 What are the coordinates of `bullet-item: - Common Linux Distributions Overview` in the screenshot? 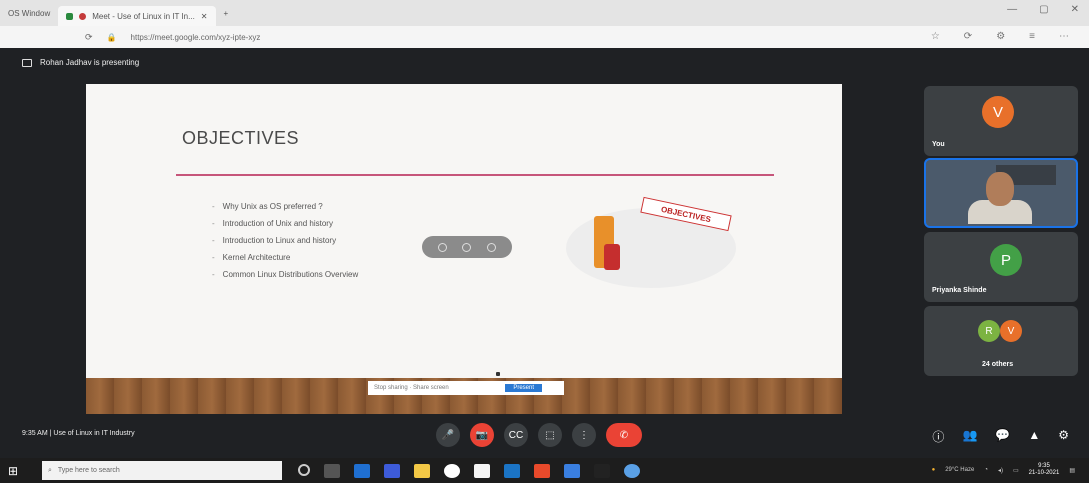 It's located at (285, 274).